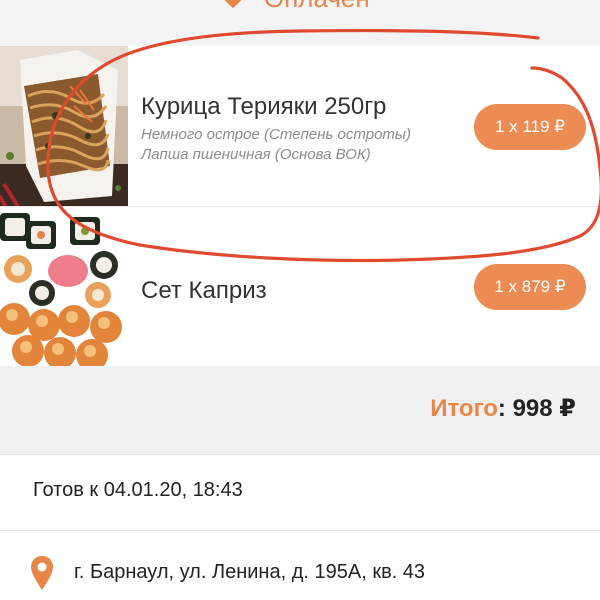 This screenshot has width=600, height=600. I want to click on delivery-address-row: г. Барнаул, ул. Ленина, д. 195А, кв. 43, so click(300, 565).